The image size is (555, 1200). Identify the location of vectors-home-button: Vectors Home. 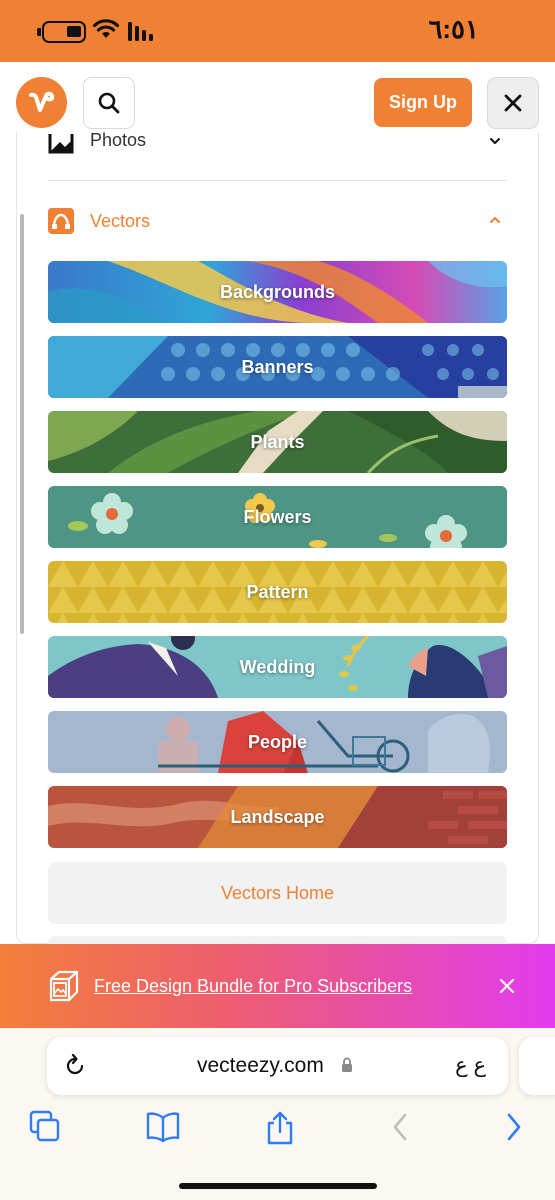
(277, 893).